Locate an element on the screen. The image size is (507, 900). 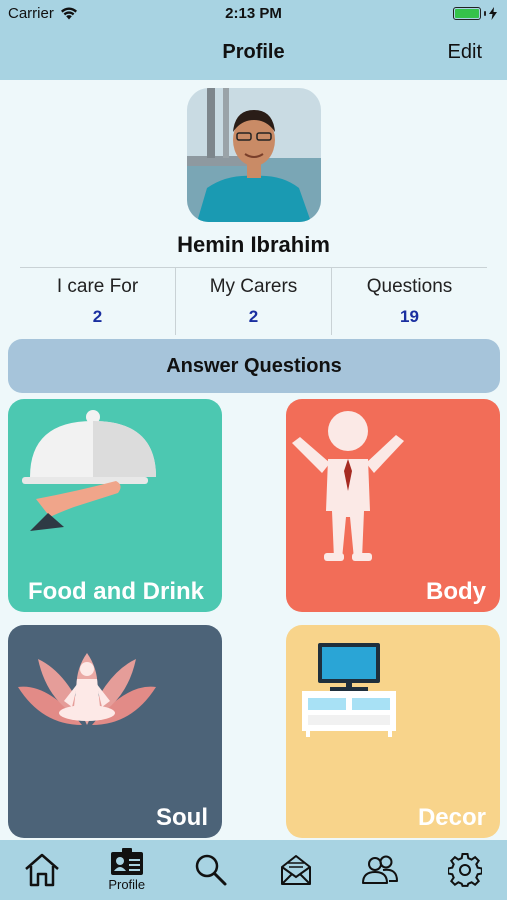
stat-my-carers: My Carers 2 is located at coordinates (253, 301).